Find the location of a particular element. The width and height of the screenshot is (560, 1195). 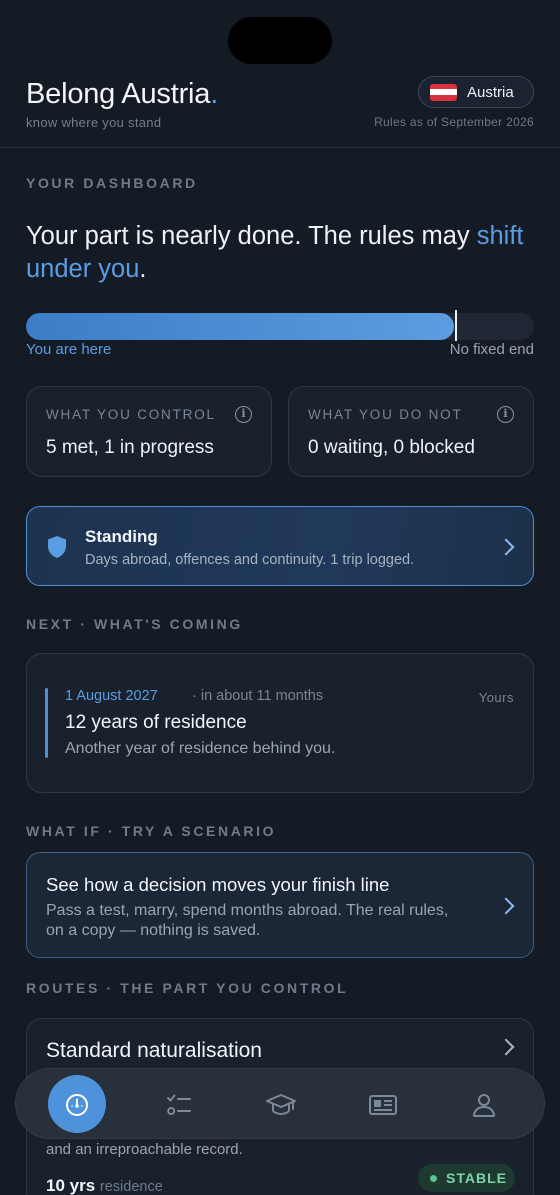

brand-title: Belong Austria. is located at coordinates (122, 94).